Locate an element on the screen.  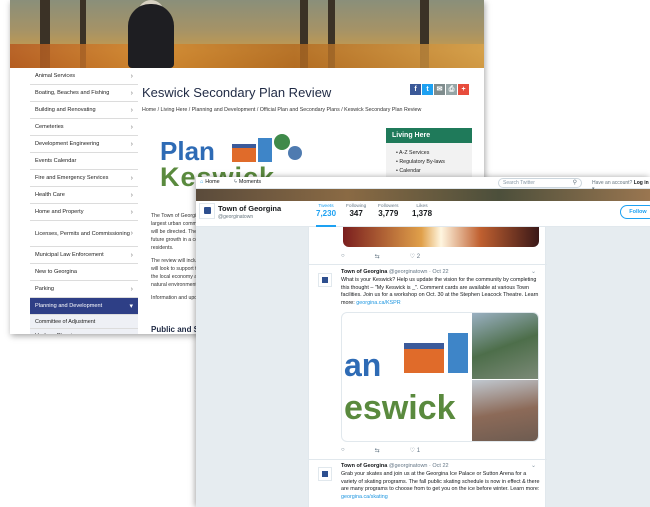
stat-value: 1,378 is located at coordinates (422, 213).